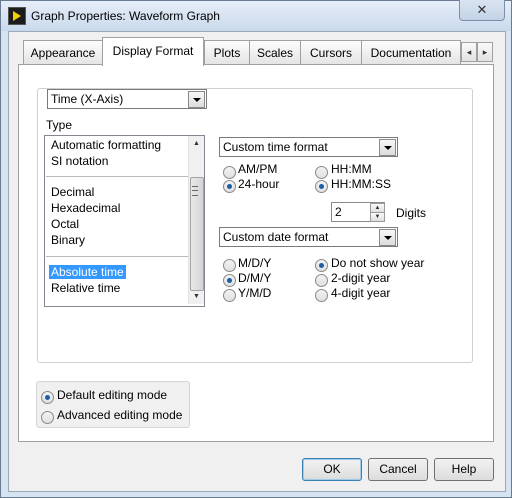  I want to click on list-item-decimal: Decimal, so click(72, 192).